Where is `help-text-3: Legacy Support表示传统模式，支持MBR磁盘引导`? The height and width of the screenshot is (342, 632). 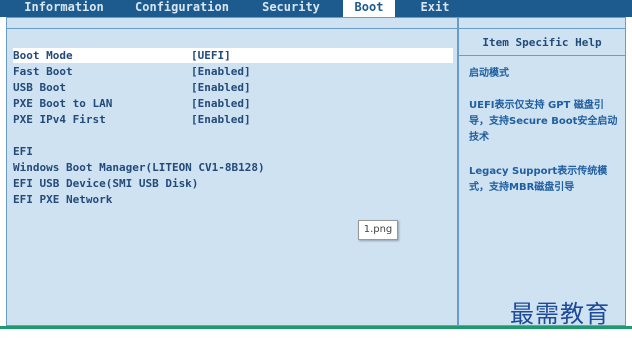
help-text-3: Legacy Support表示传统模式，支持MBR磁盘引导 is located at coordinates (538, 179).